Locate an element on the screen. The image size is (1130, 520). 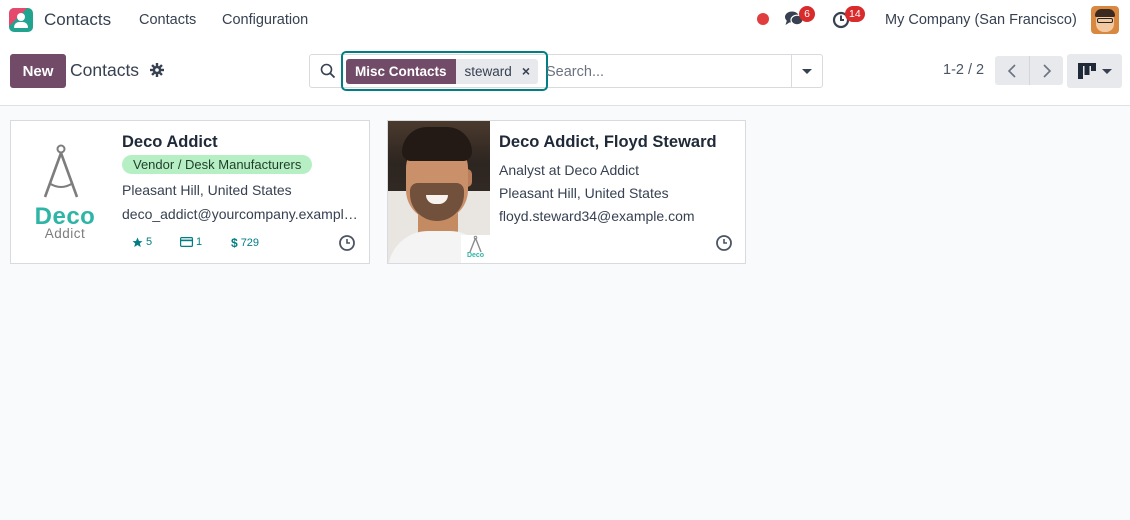
bank-stat: 1 is located at coordinates (191, 242).